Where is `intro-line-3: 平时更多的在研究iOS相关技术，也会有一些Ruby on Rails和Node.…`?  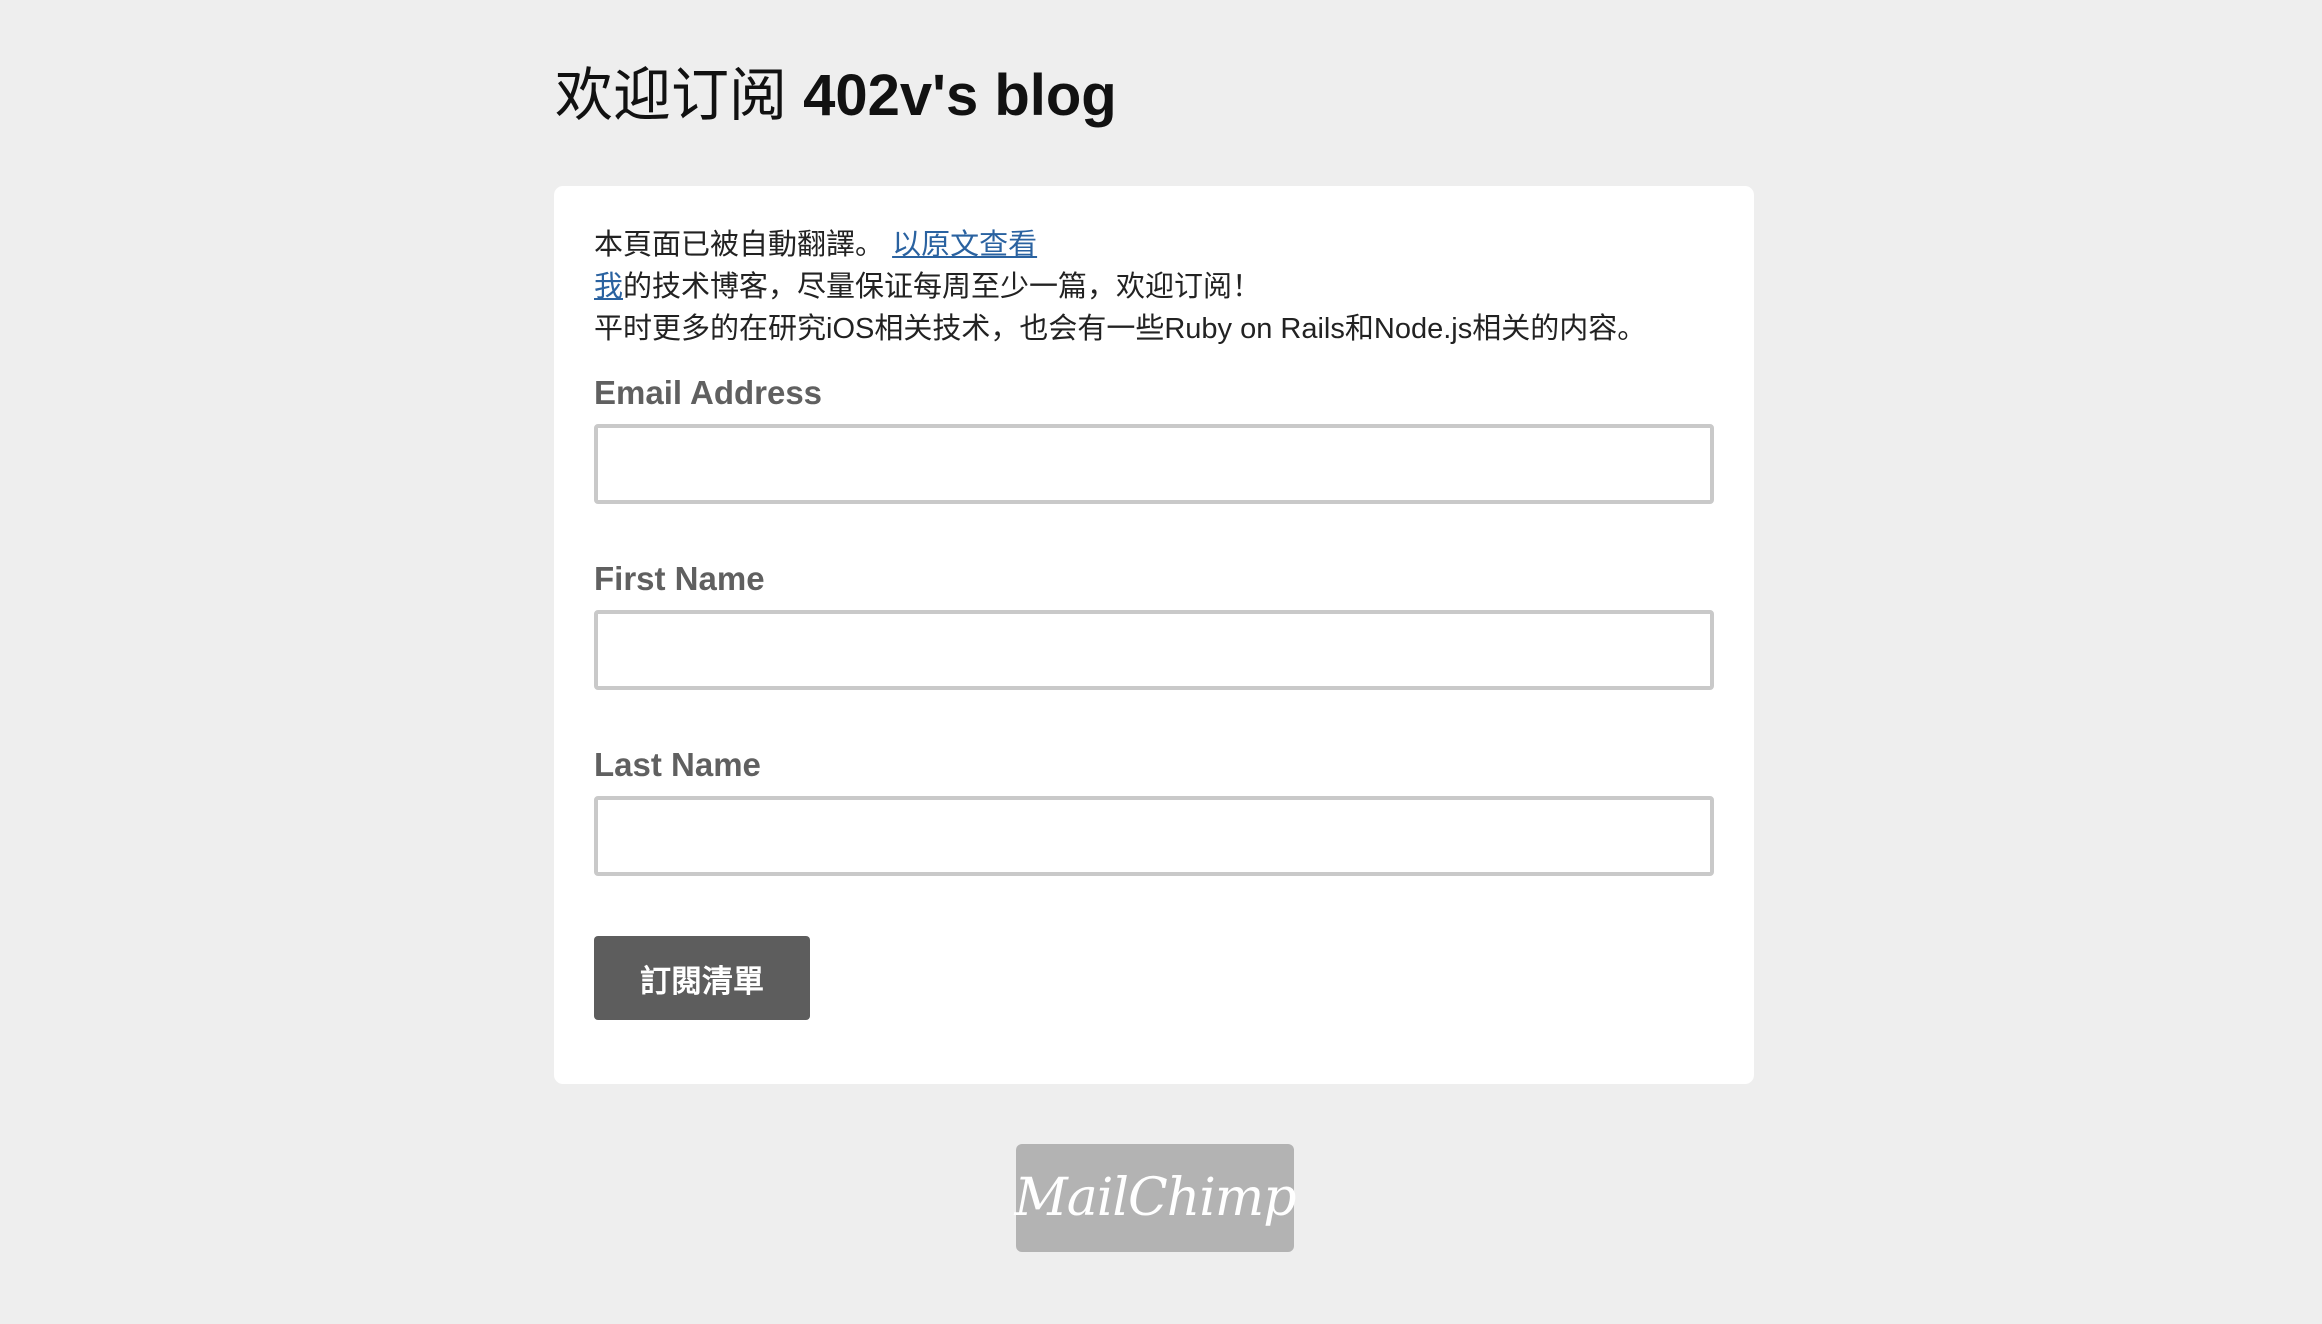 intro-line-3: 平时更多的在研究iOS相关技术，也会有一些Ruby on Rails和Node.… is located at coordinates (1120, 329).